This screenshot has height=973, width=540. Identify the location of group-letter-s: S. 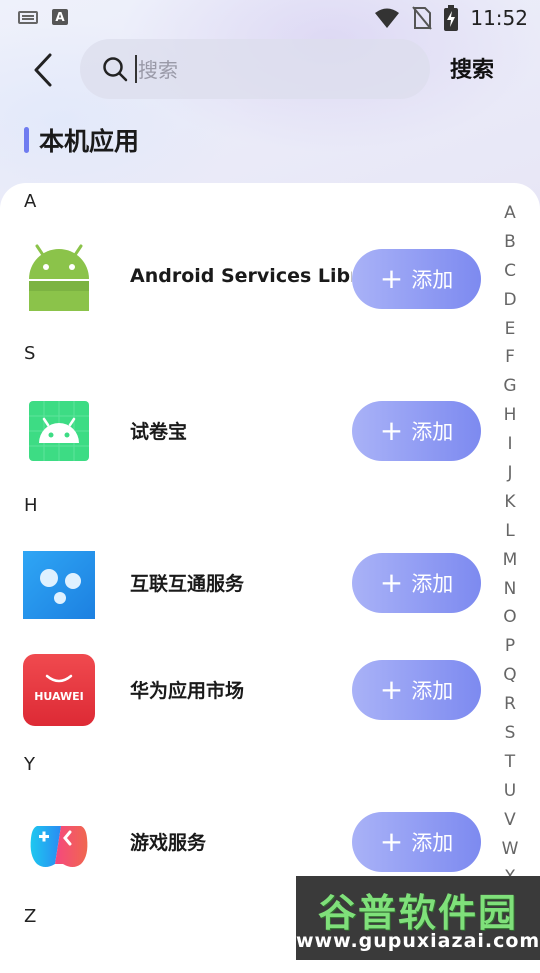
(30, 353).